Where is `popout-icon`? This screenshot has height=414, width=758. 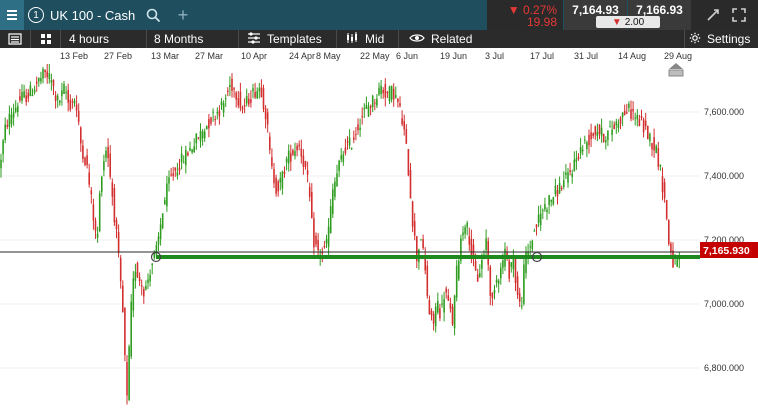 popout-icon is located at coordinates (713, 17).